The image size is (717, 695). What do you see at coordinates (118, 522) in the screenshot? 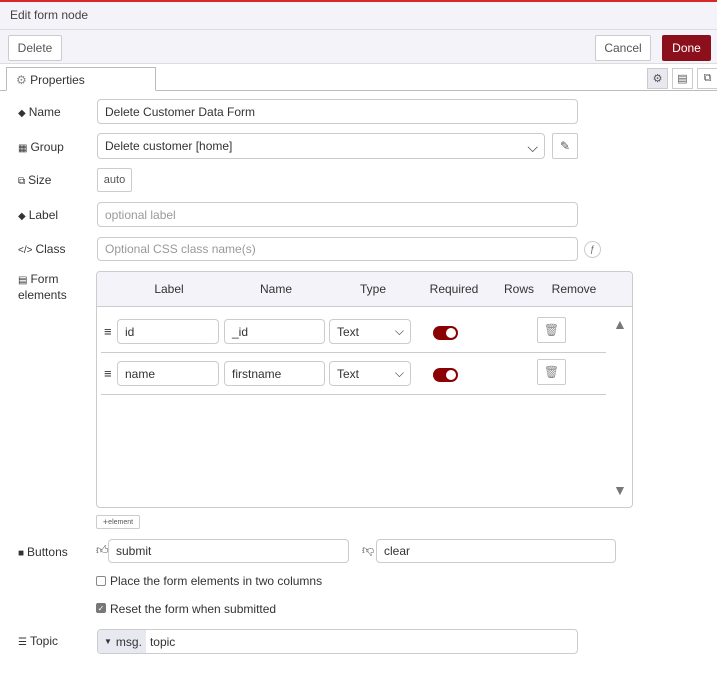
I see `add-element-button: + element` at bounding box center [118, 522].